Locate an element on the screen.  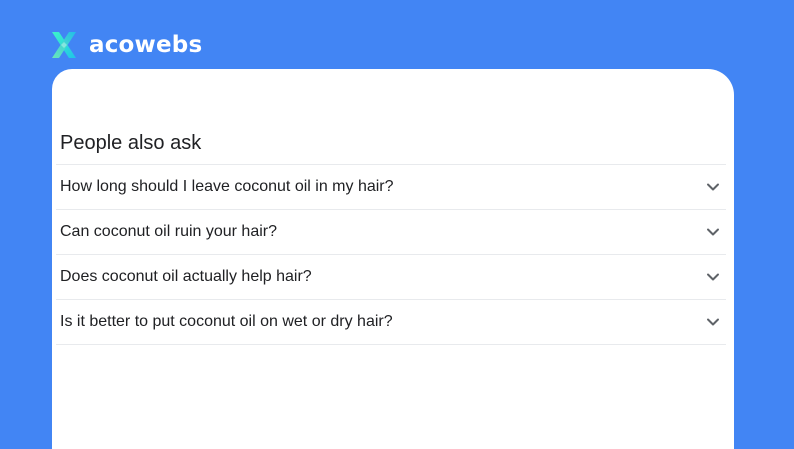
question-item: Can coconut oil ruin your hair? is located at coordinates (391, 232).